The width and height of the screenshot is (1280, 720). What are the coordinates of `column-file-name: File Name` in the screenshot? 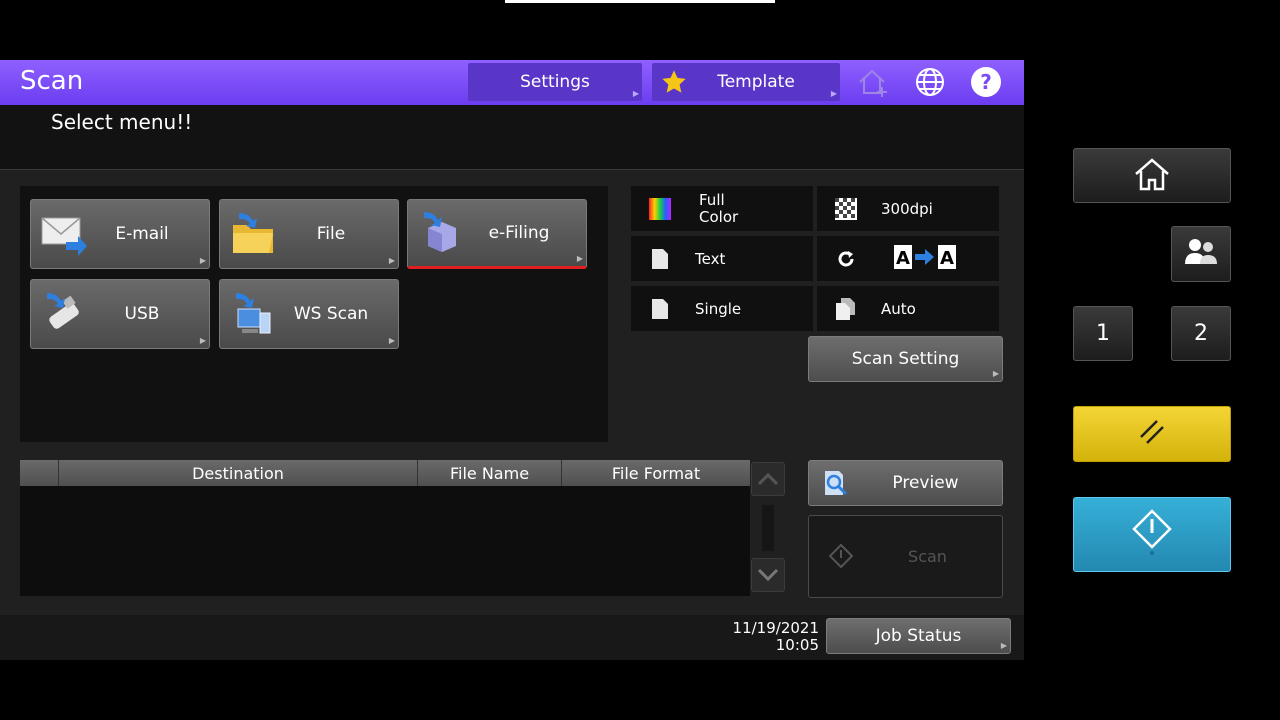 It's located at (489, 473).